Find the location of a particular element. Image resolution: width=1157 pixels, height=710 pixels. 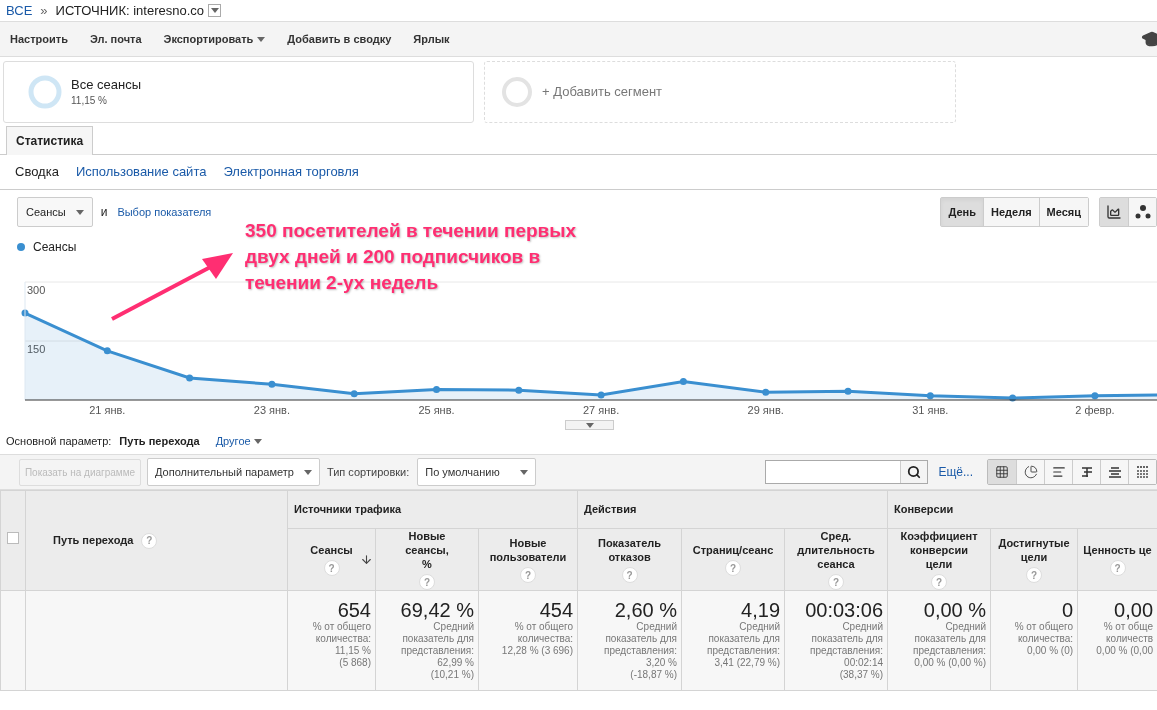

column-header: Страниц/сеанс is located at coordinates (733, 550).